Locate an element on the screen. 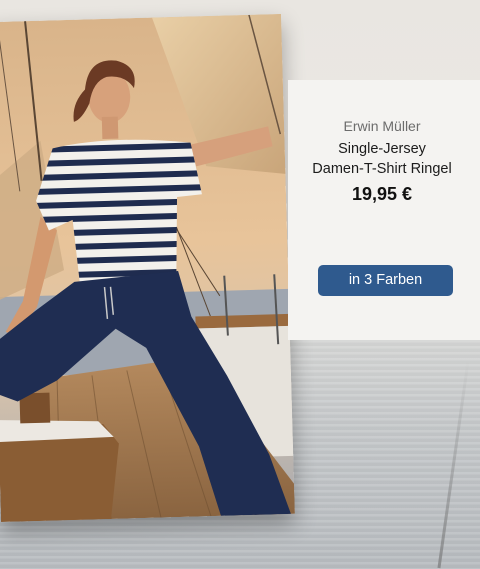 This screenshot has height=569, width=480. product-name-line-2: Damen-T-Shirt Ringel is located at coordinates (382, 169).